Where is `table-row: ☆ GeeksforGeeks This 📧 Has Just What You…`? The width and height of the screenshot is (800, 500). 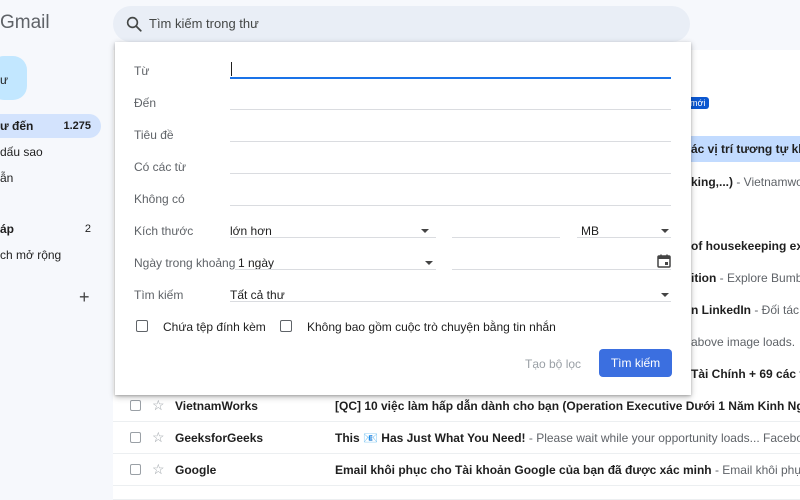 table-row: ☆ GeeksforGeeks This 📧 Has Just What You… is located at coordinates (456, 438).